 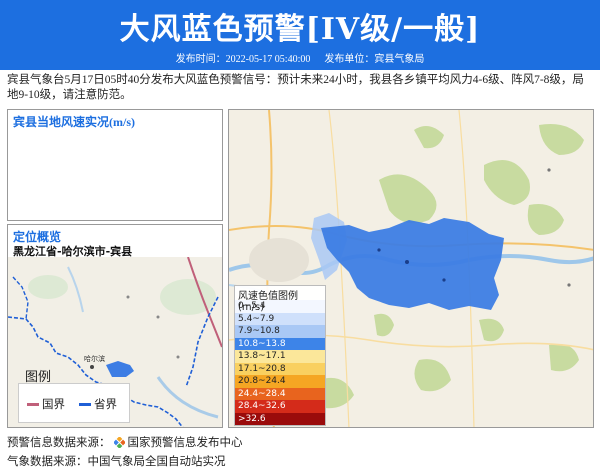 What do you see at coordinates (105, 404) in the screenshot?
I see `provincial-border-label: 省界` at bounding box center [105, 404].